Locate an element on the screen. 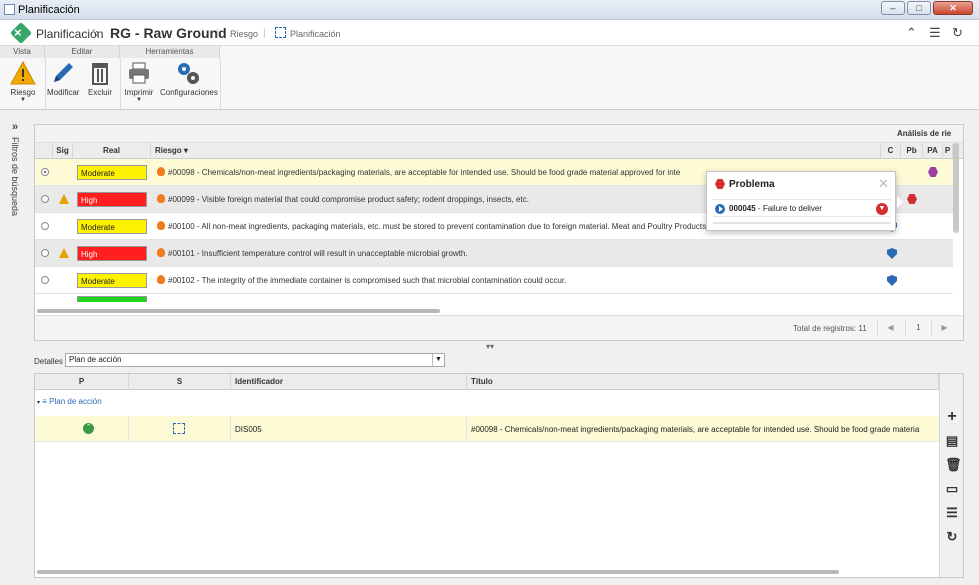 The image size is (979, 585). window-icon is located at coordinates (9, 9).